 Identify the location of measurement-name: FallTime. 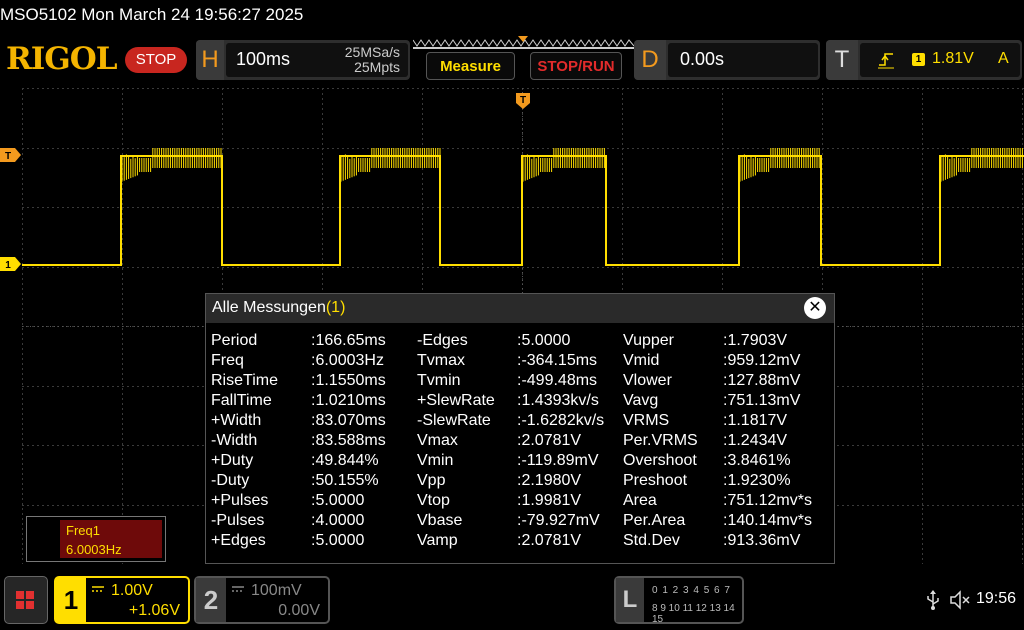
(241, 400).